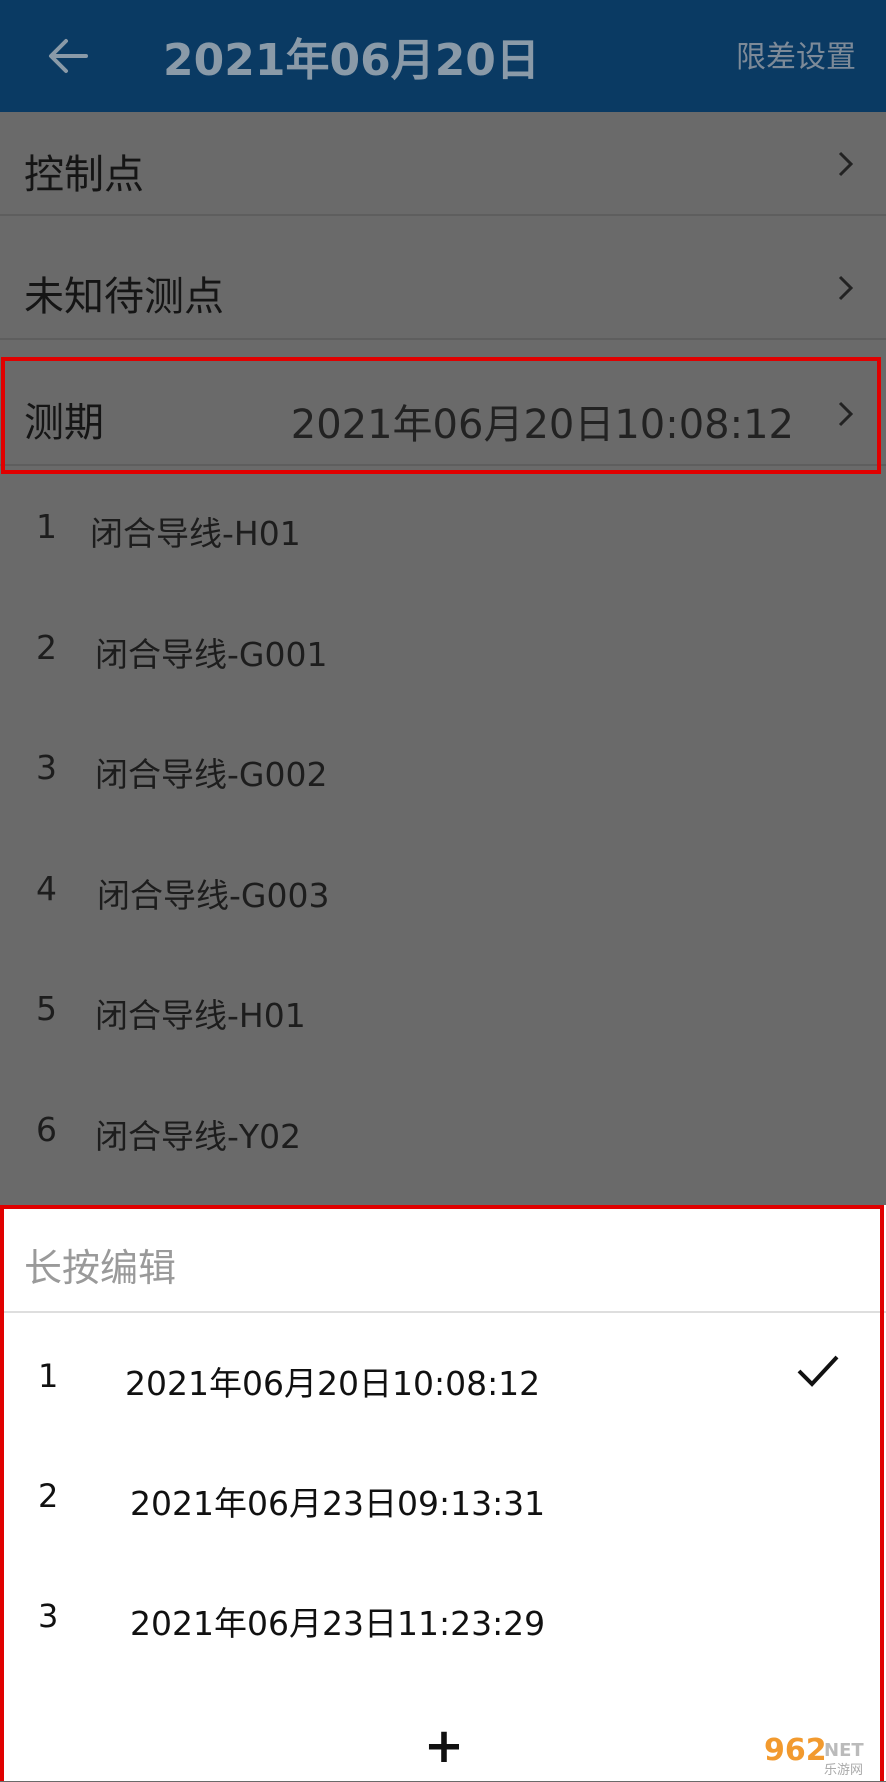 This screenshot has width=886, height=1782. I want to click on app-header: 2021年06月20日 限差设置, so click(443, 56).